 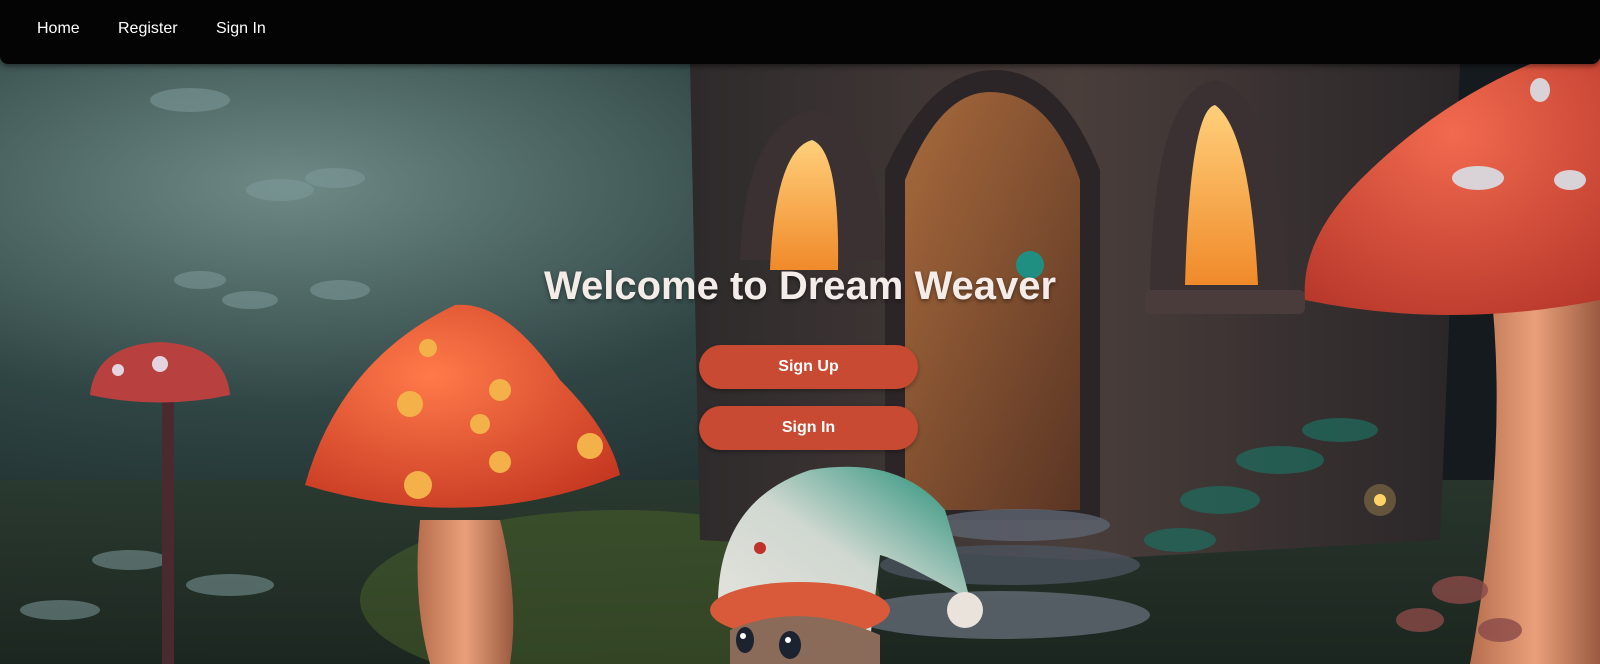 I want to click on sign-up-button: Sign Up, so click(x=808, y=367).